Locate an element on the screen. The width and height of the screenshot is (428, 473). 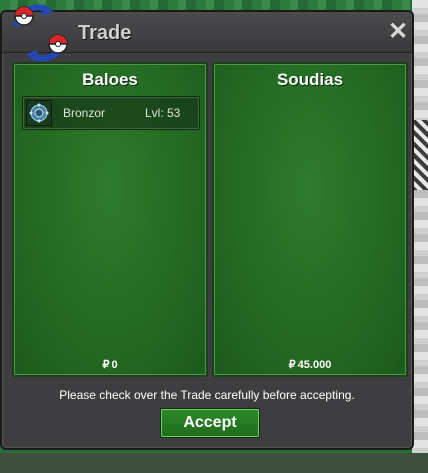
money-offer: ₽0 is located at coordinates (110, 364).